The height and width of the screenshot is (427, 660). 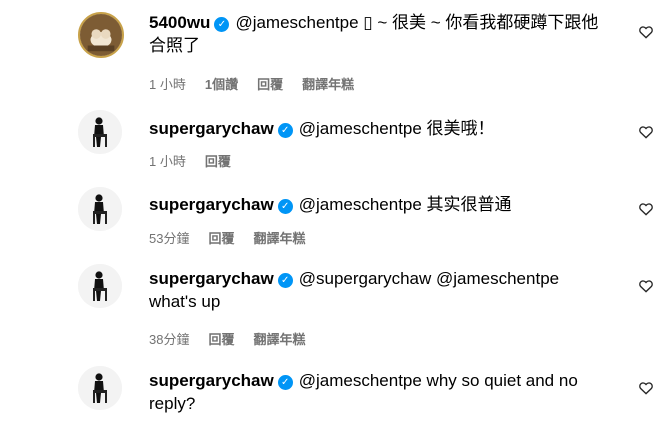 I want to click on comment-time: 53分鐘, so click(x=169, y=238).